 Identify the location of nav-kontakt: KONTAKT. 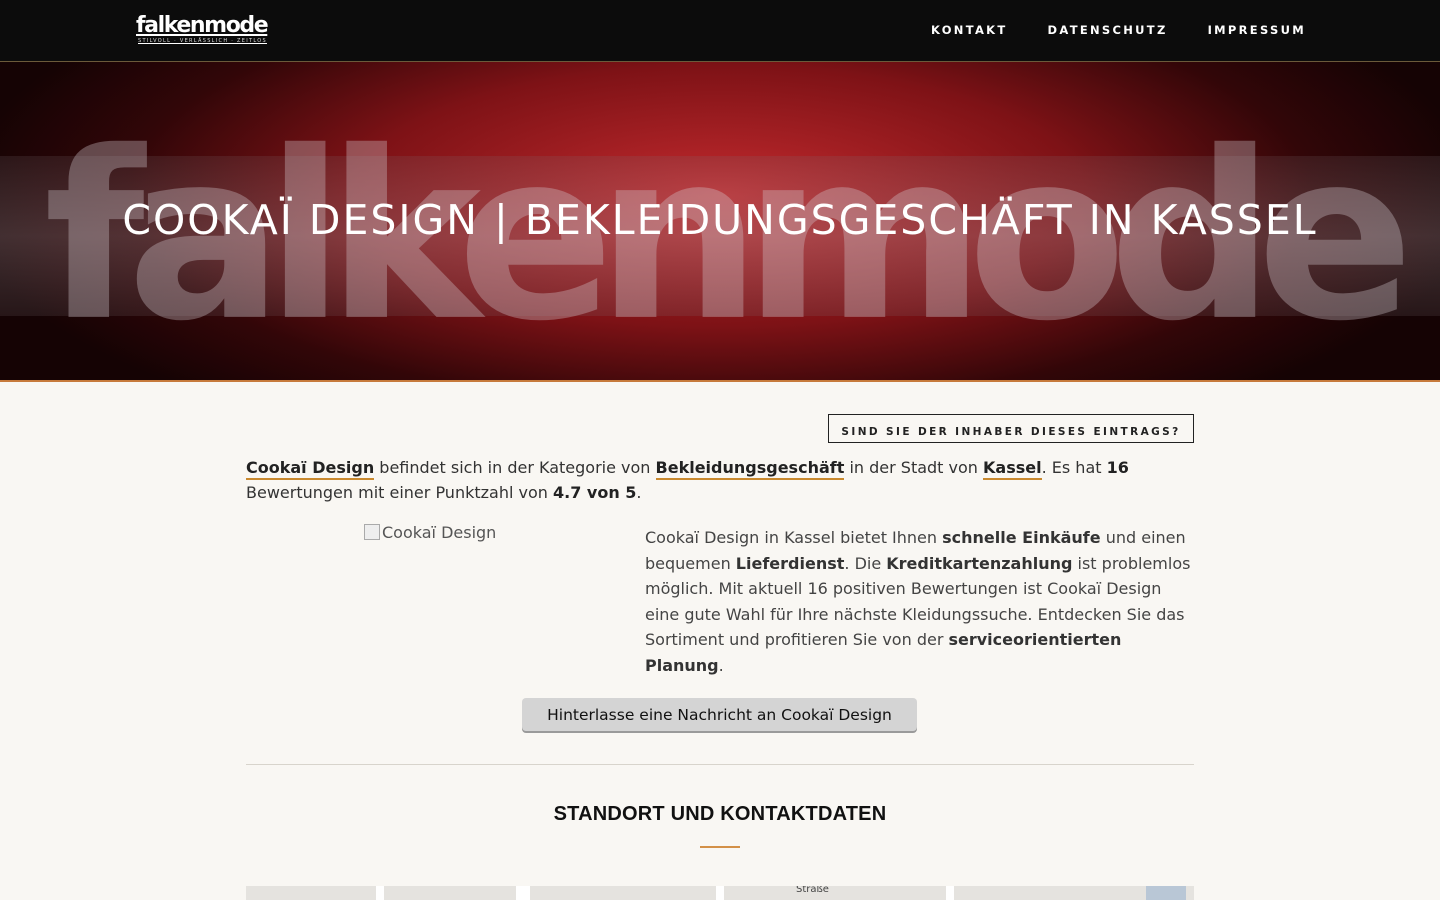
(969, 30).